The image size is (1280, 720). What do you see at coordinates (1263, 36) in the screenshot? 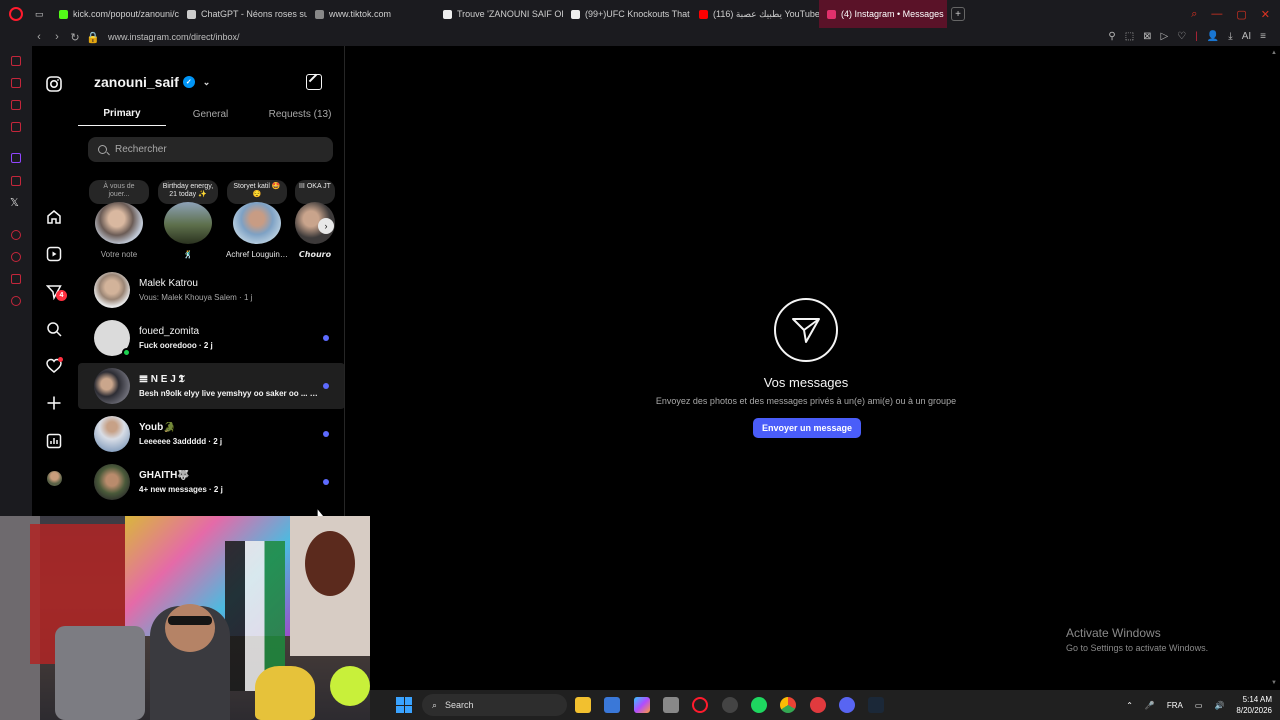
I see `menu-icon: ≡` at bounding box center [1263, 36].